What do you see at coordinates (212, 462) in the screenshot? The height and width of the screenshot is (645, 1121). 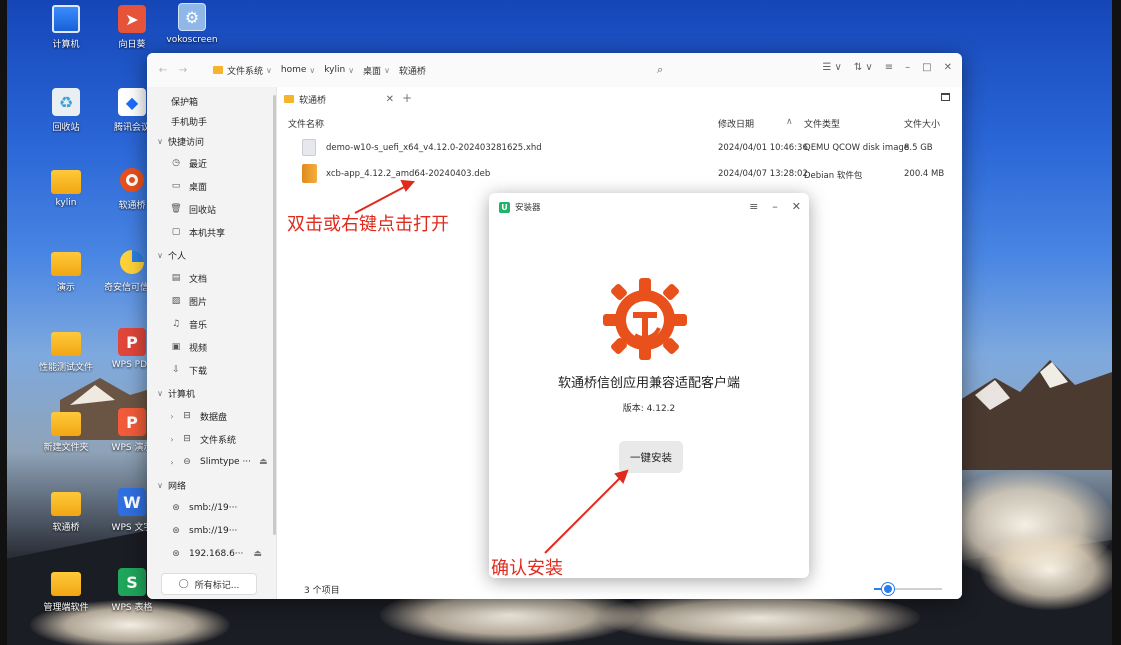 I see `sidebar-item-slimtype: › ⊖ Slimtype ··· ⏏` at bounding box center [212, 462].